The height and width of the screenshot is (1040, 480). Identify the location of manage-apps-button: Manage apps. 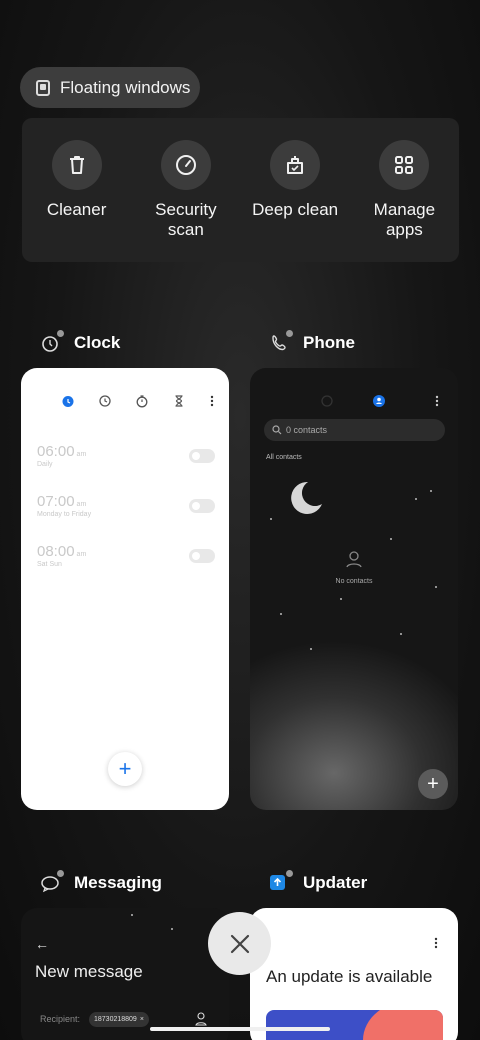
(404, 201).